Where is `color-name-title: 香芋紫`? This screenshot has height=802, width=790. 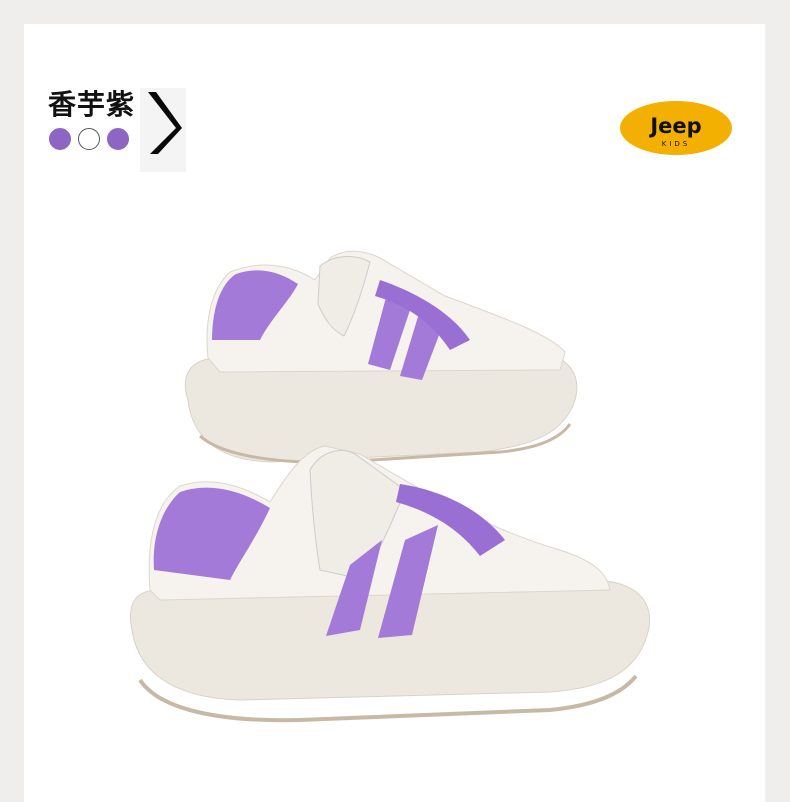
color-name-title: 香芋紫 is located at coordinates (92, 104).